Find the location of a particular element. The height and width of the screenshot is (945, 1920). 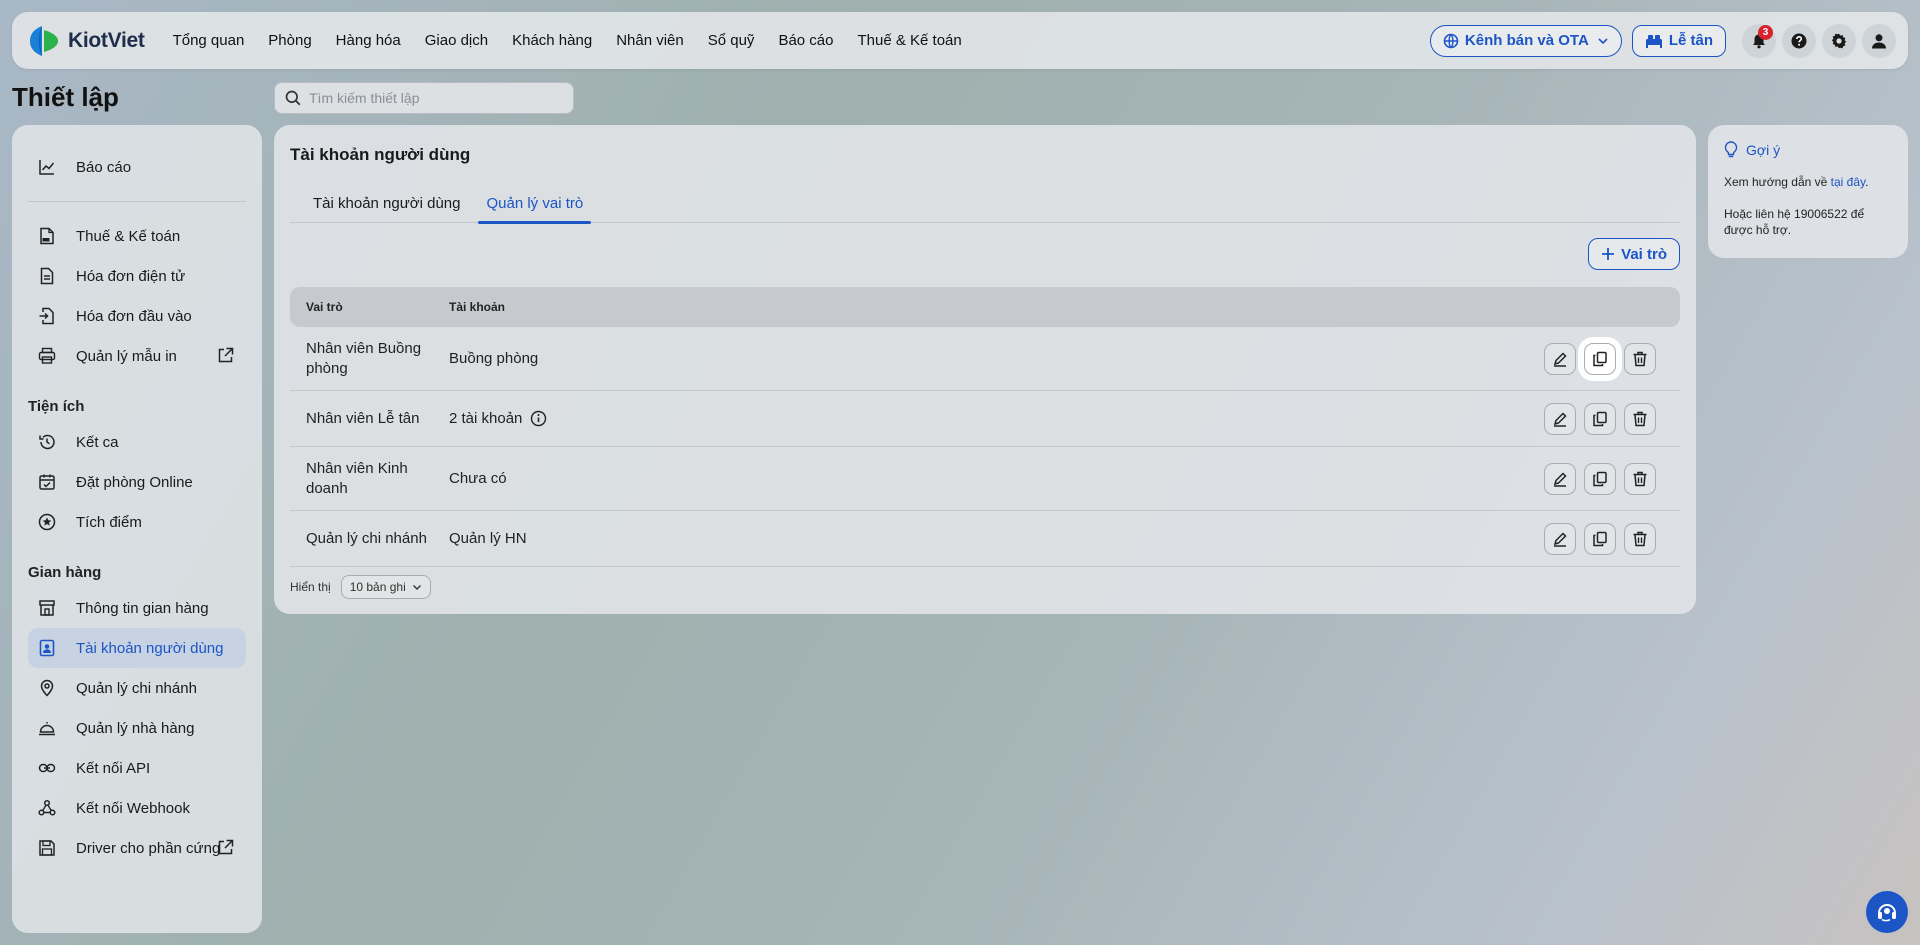

kiotviet-logo-icon is located at coordinates (44, 41).